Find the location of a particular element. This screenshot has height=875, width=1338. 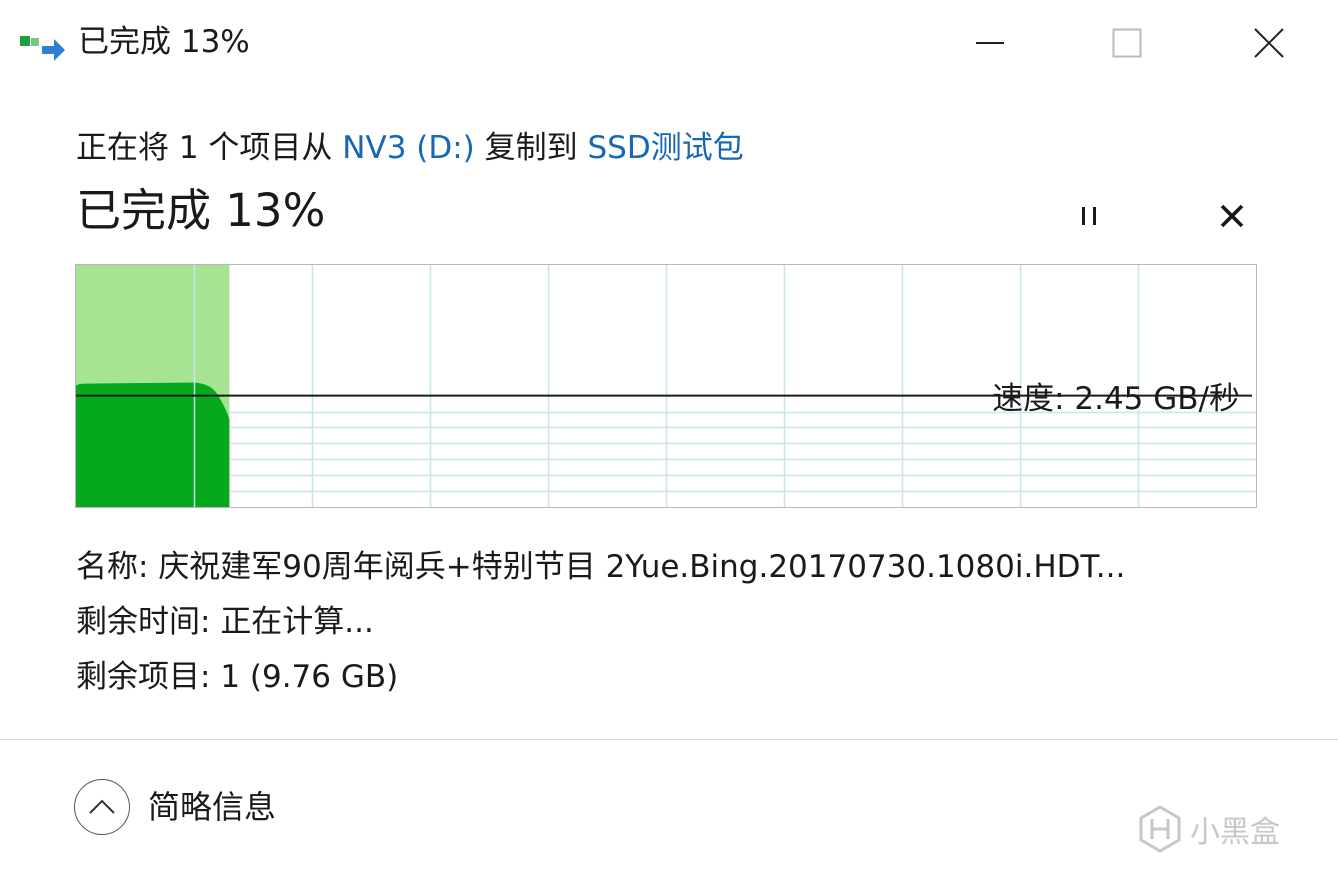

items-remaining-row: 剩余项目: 1 (9.76 GB) is located at coordinates (600, 677).